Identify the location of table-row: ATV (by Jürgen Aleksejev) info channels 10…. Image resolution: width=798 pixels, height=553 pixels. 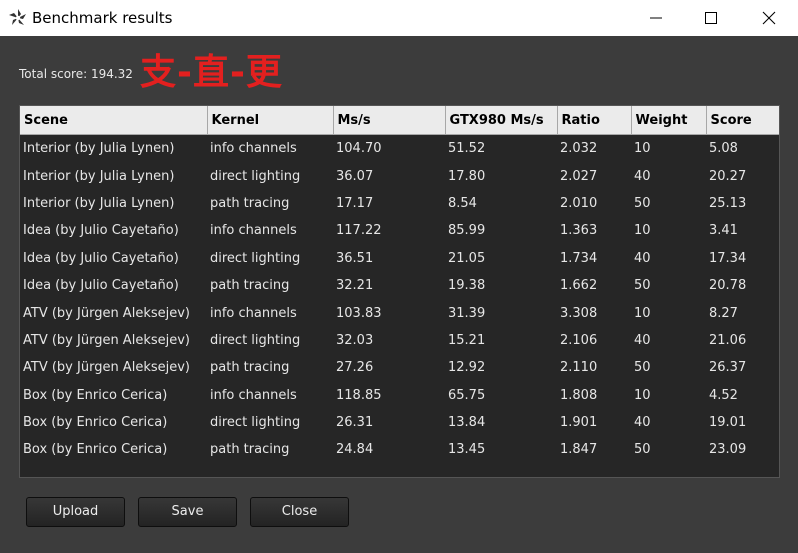
(399, 312).